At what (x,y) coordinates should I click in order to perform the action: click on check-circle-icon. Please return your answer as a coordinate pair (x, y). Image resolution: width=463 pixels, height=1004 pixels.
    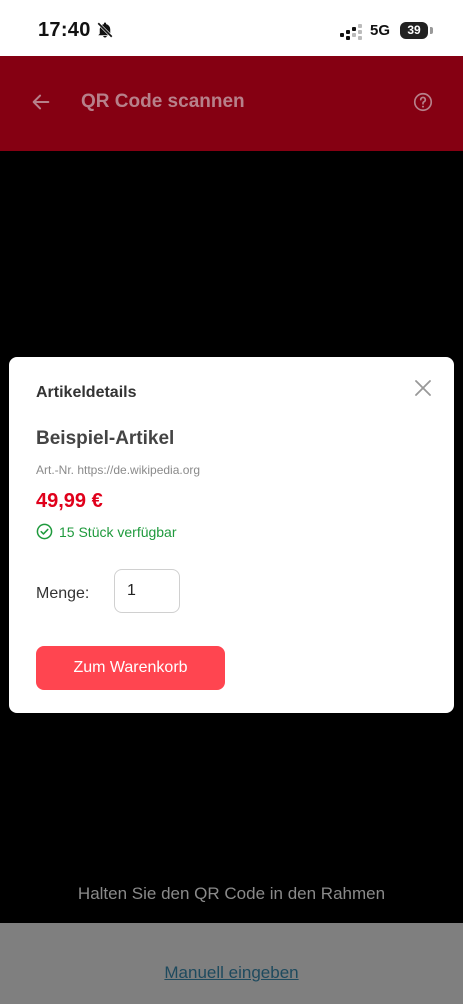
    Looking at the image, I should click on (44, 531).